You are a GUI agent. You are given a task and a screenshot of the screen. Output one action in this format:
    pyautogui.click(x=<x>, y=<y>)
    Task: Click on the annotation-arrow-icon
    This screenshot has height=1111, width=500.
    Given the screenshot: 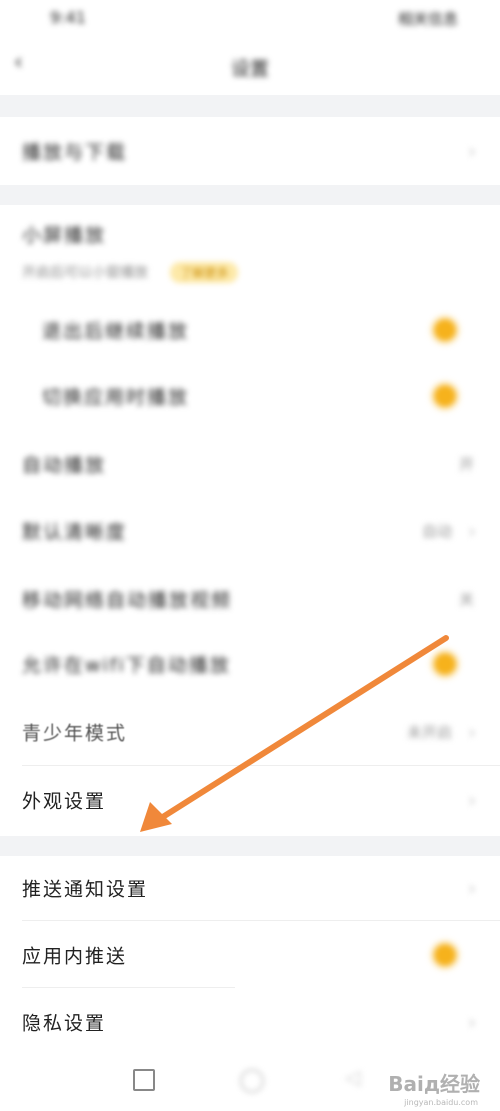 What is the action you would take?
    pyautogui.click(x=294, y=733)
    